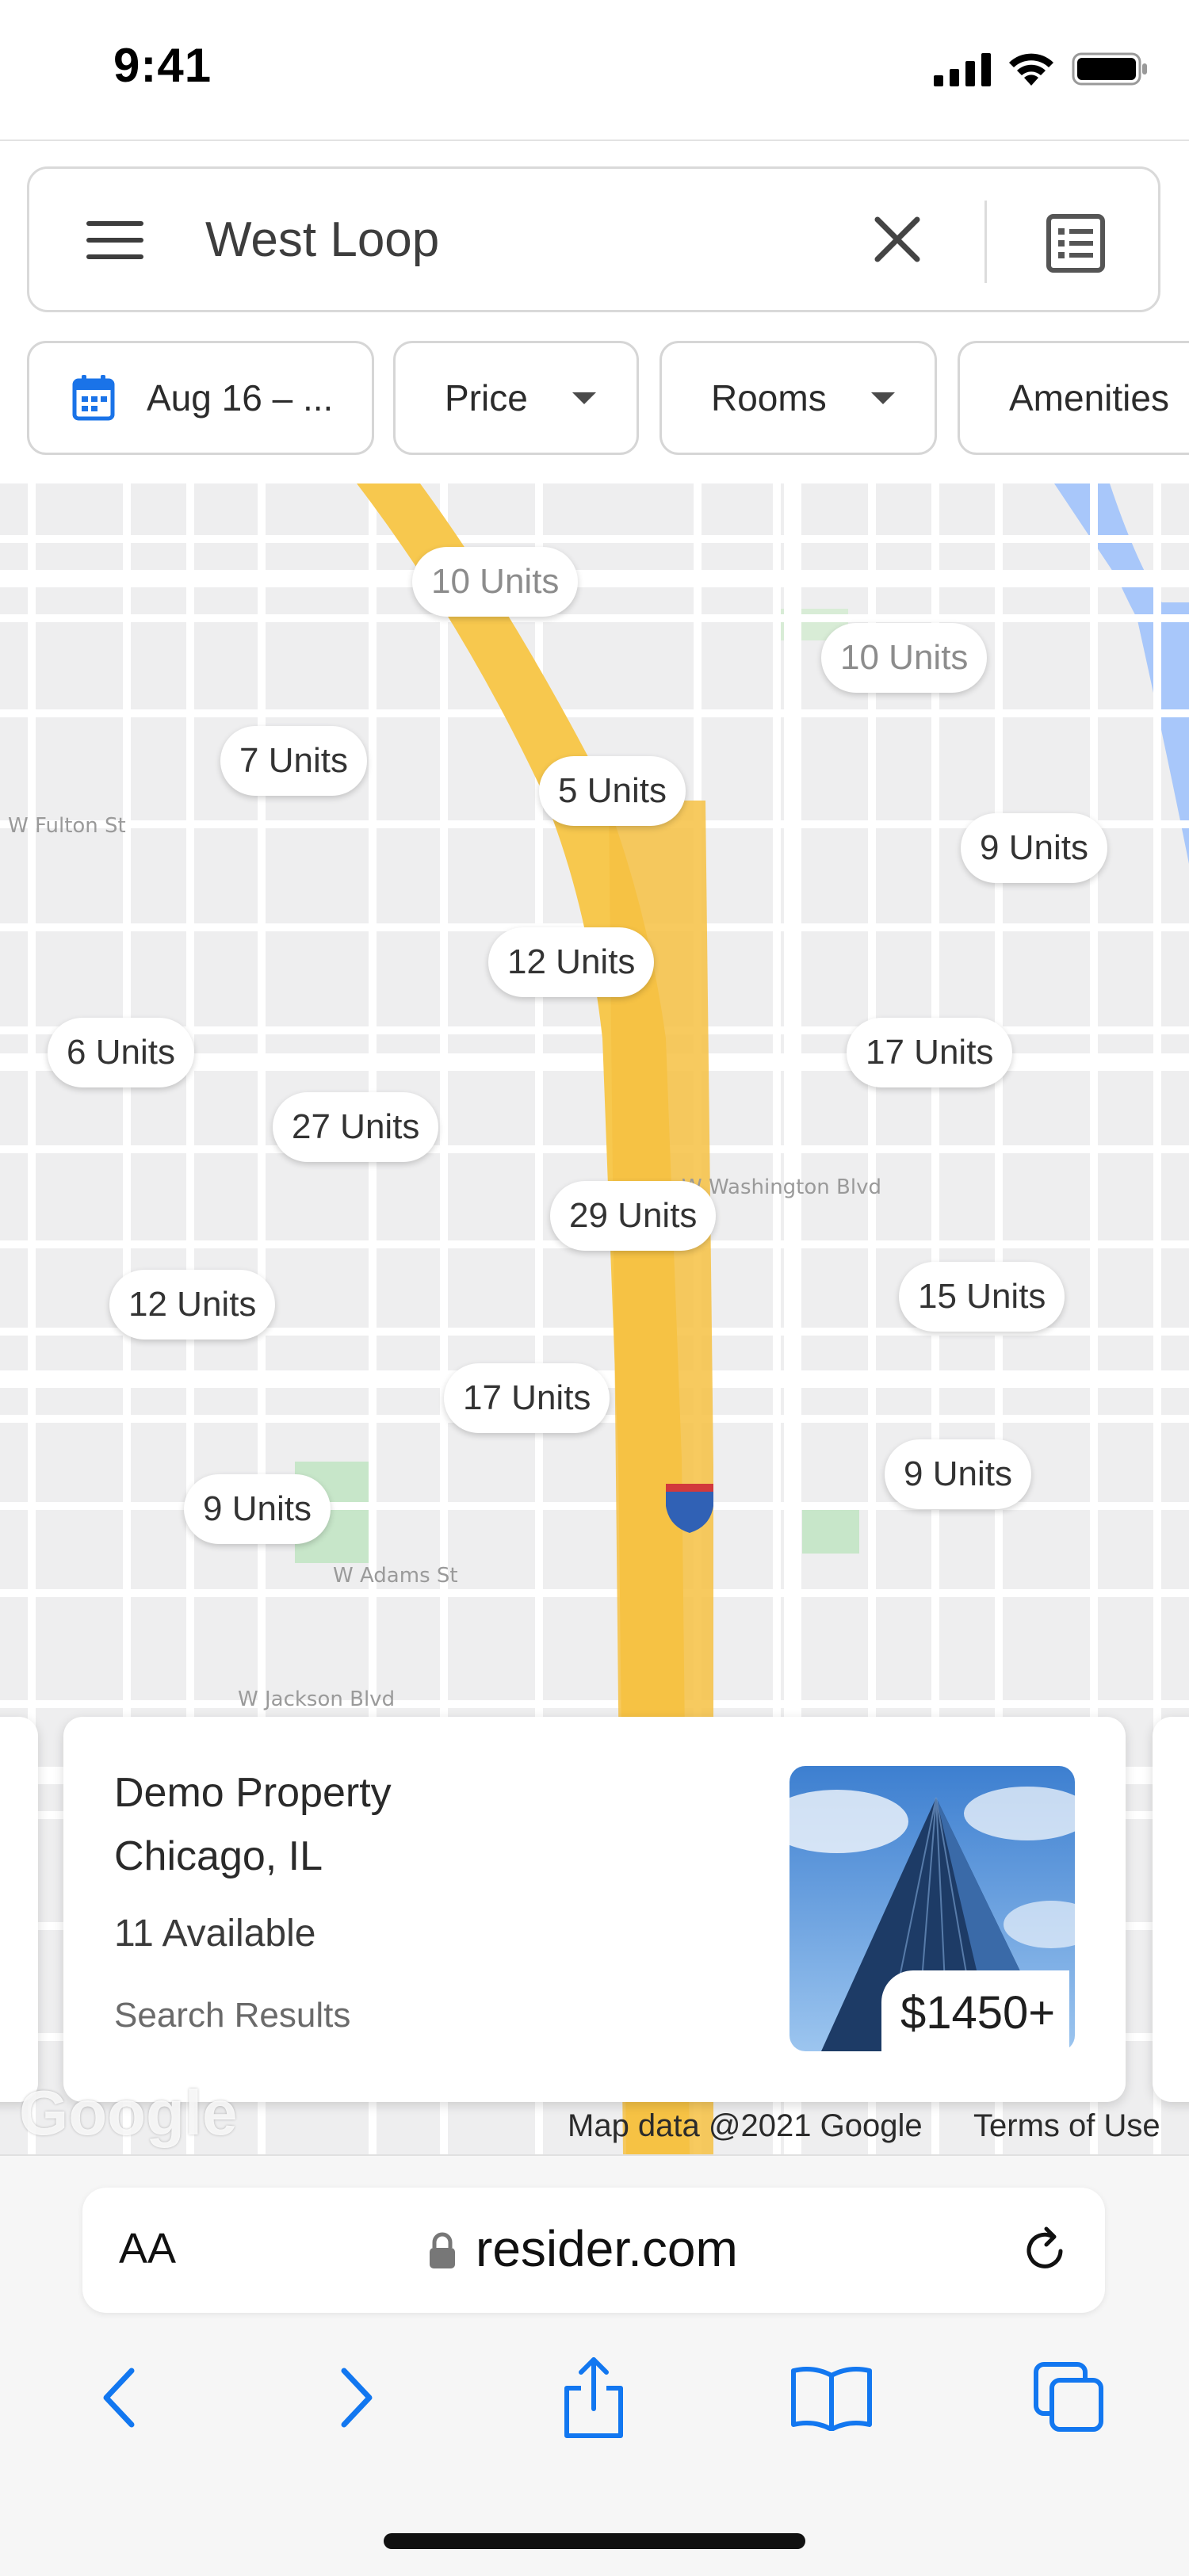 The height and width of the screenshot is (2576, 1189). What do you see at coordinates (745, 2125) in the screenshot?
I see `map-attribution: Map data @2021 Google` at bounding box center [745, 2125].